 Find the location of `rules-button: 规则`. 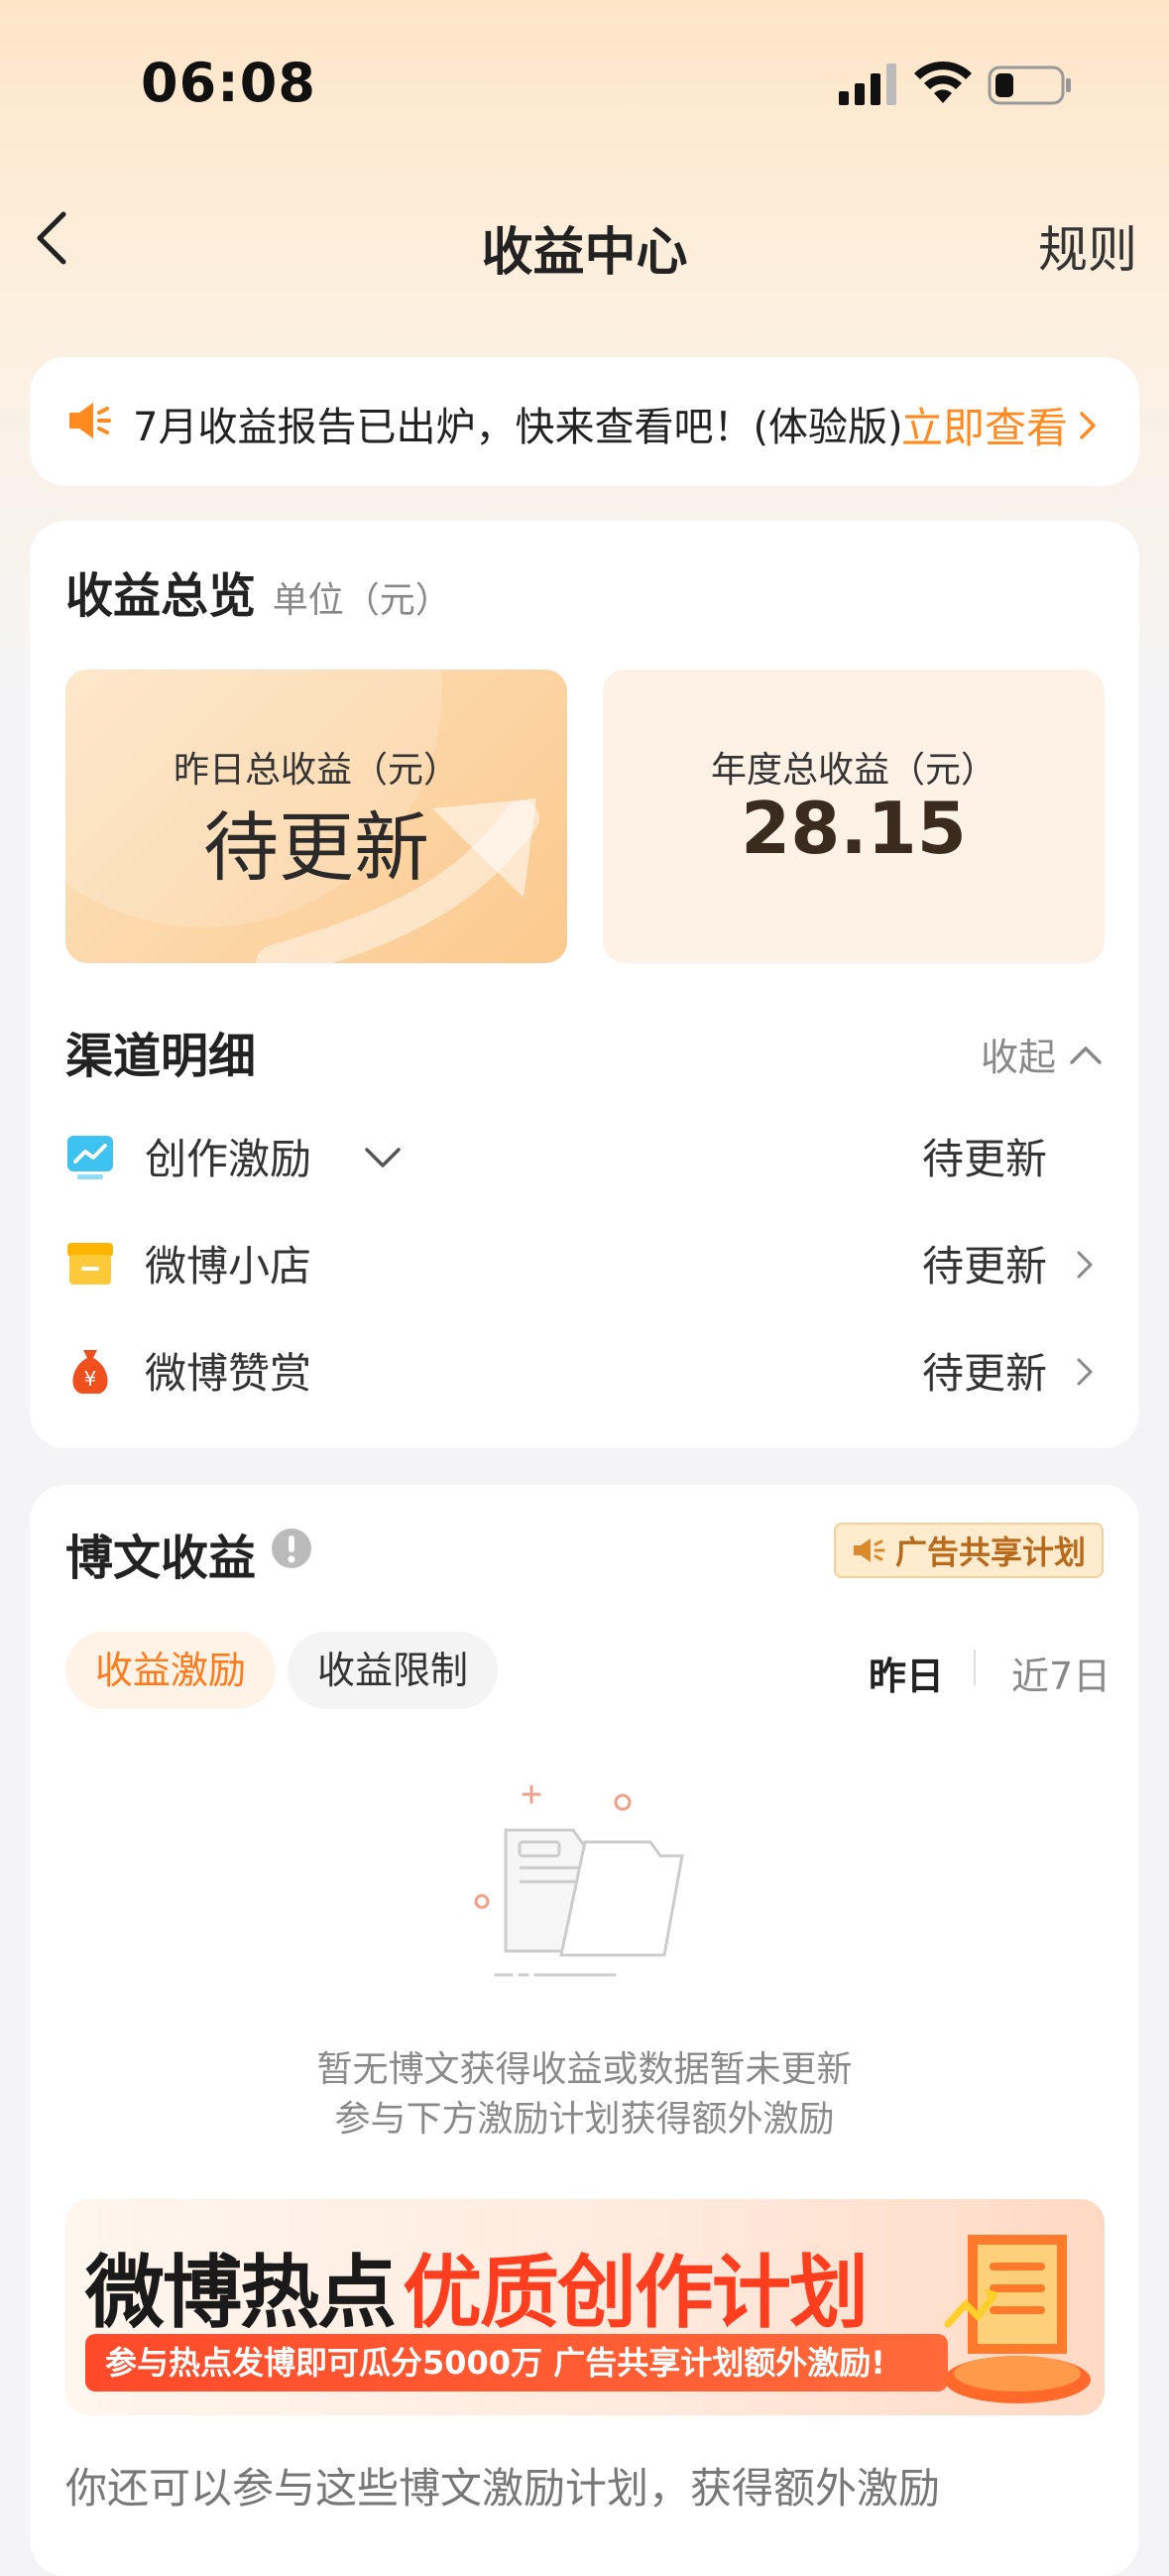

rules-button: 规则 is located at coordinates (1087, 246).